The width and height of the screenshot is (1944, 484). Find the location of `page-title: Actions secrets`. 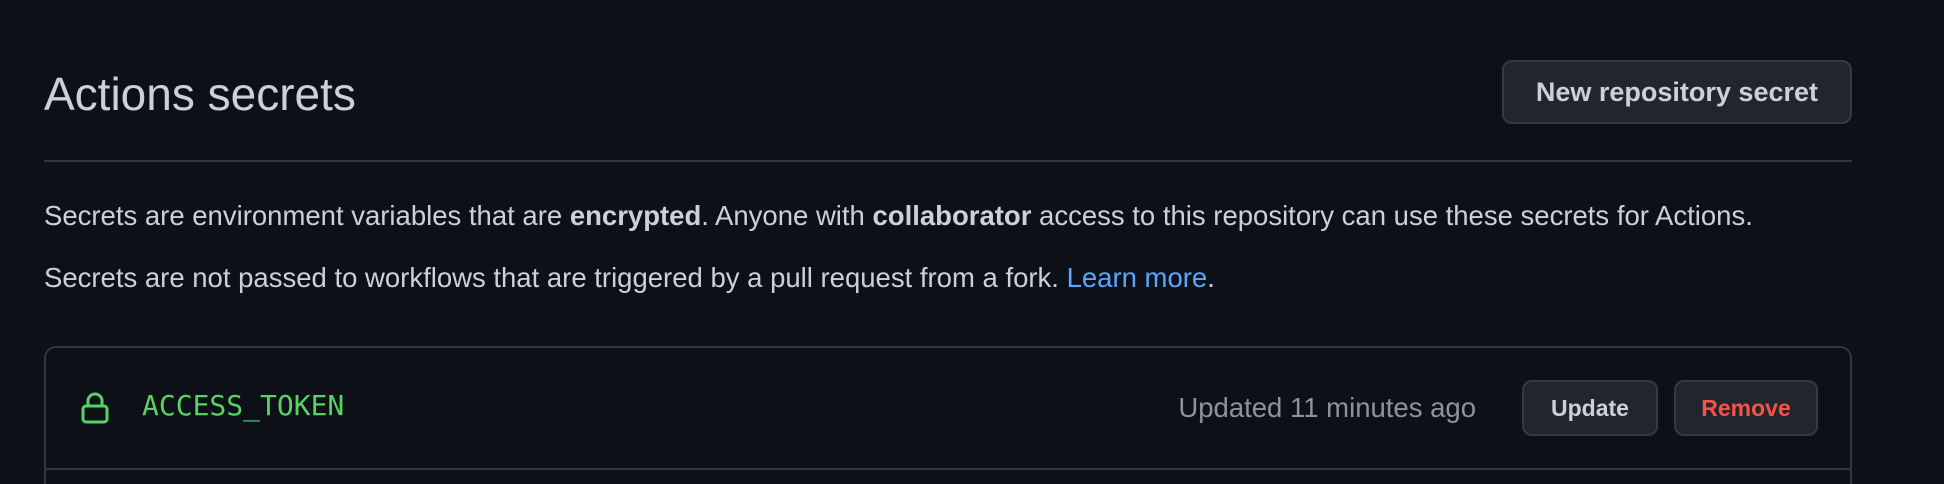

page-title: Actions secrets is located at coordinates (200, 94).